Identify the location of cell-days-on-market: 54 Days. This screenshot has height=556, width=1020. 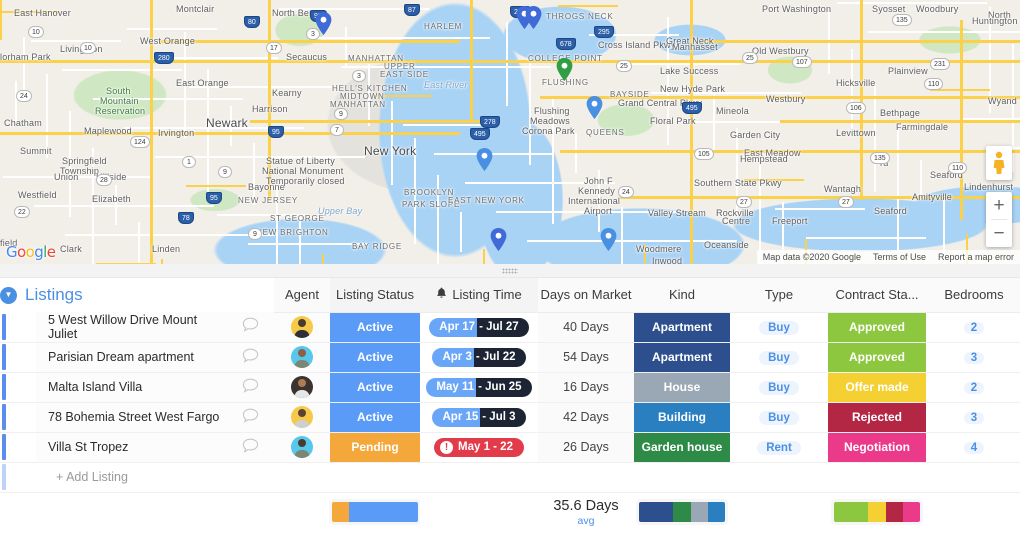
(586, 357).